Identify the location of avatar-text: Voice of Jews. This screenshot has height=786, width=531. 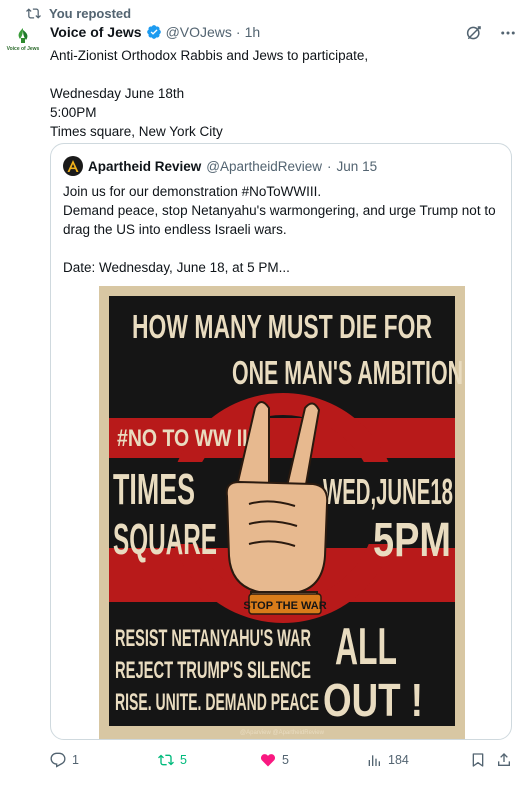
(23, 49).